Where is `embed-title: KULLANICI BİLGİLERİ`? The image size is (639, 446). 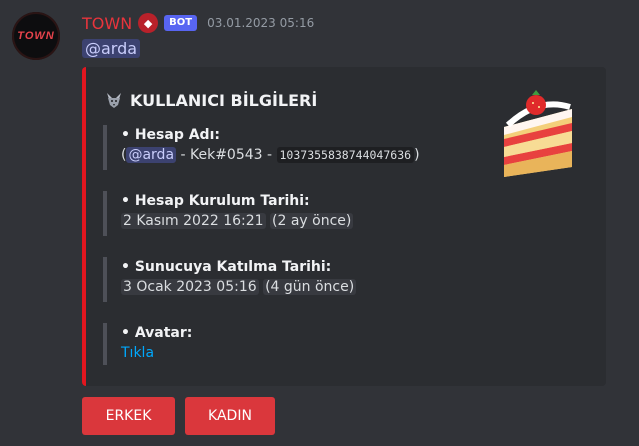
embed-title: KULLANICI BİLGİLERİ is located at coordinates (210, 100).